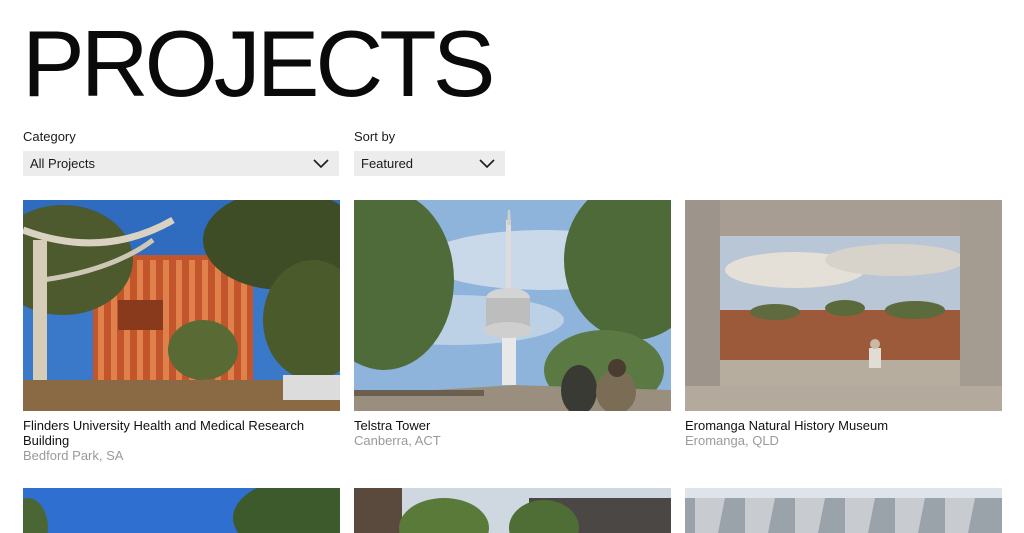 The height and width of the screenshot is (533, 1024). What do you see at coordinates (63, 163) in the screenshot?
I see `category-select-value: All Projects` at bounding box center [63, 163].